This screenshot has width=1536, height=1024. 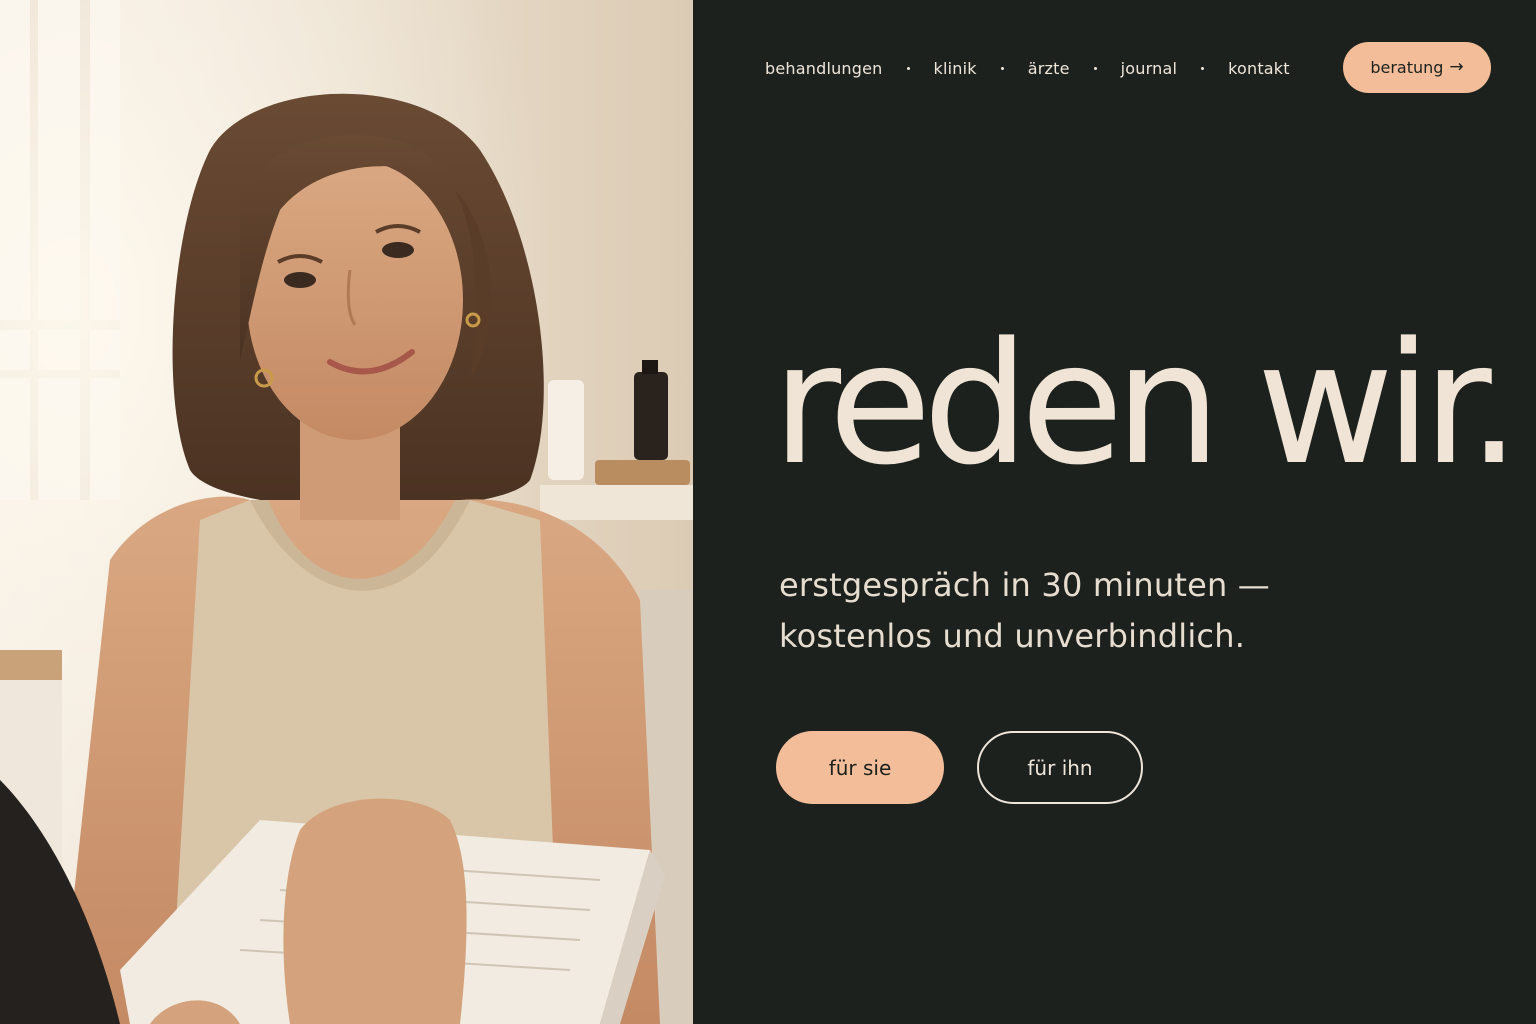 I want to click on hero-headline: reden wir., so click(x=1146, y=404).